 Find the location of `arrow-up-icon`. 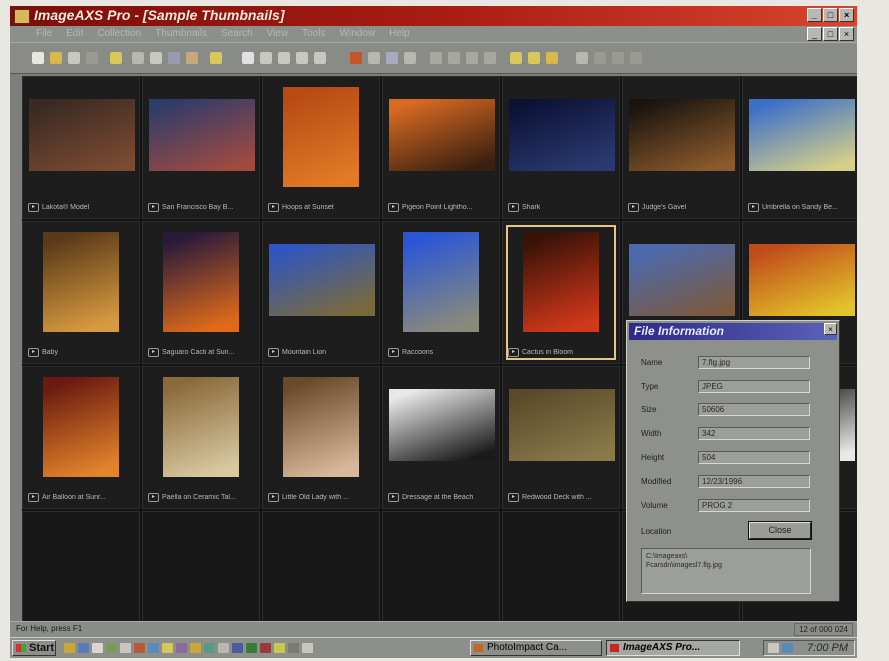

arrow-up-icon is located at coordinates (472, 58).